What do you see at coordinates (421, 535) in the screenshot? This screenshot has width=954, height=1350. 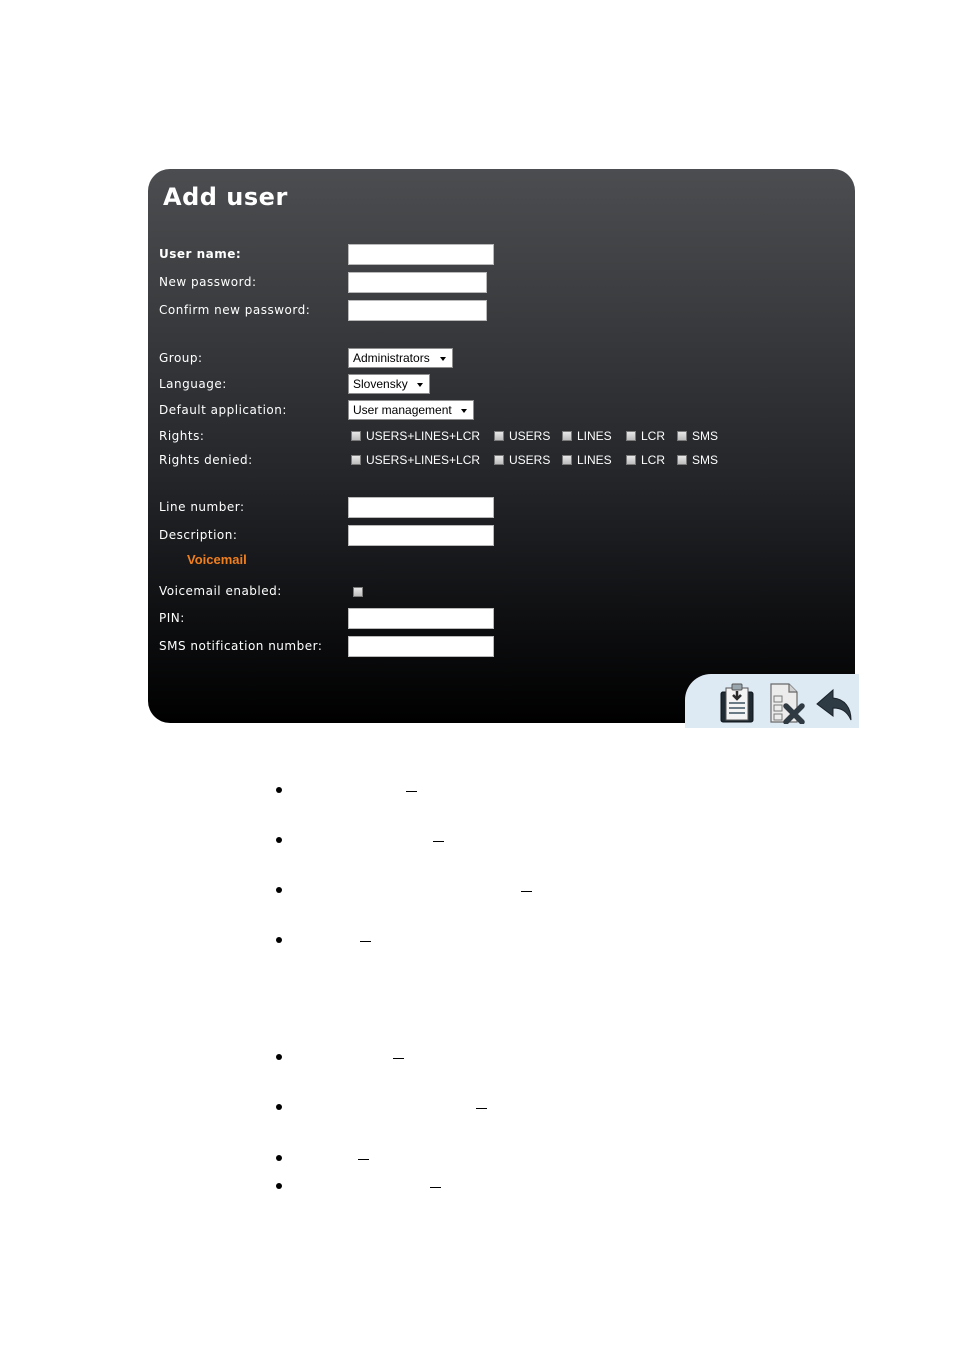 I see `description-input` at bounding box center [421, 535].